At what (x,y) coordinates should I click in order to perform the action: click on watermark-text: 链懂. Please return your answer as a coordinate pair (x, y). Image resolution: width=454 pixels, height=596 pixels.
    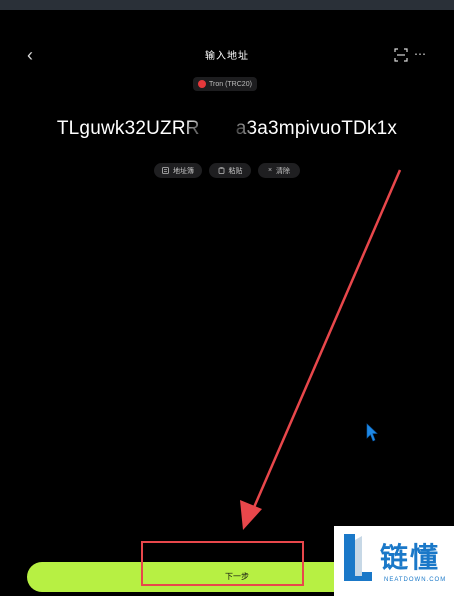
    Looking at the image, I should click on (410, 557).